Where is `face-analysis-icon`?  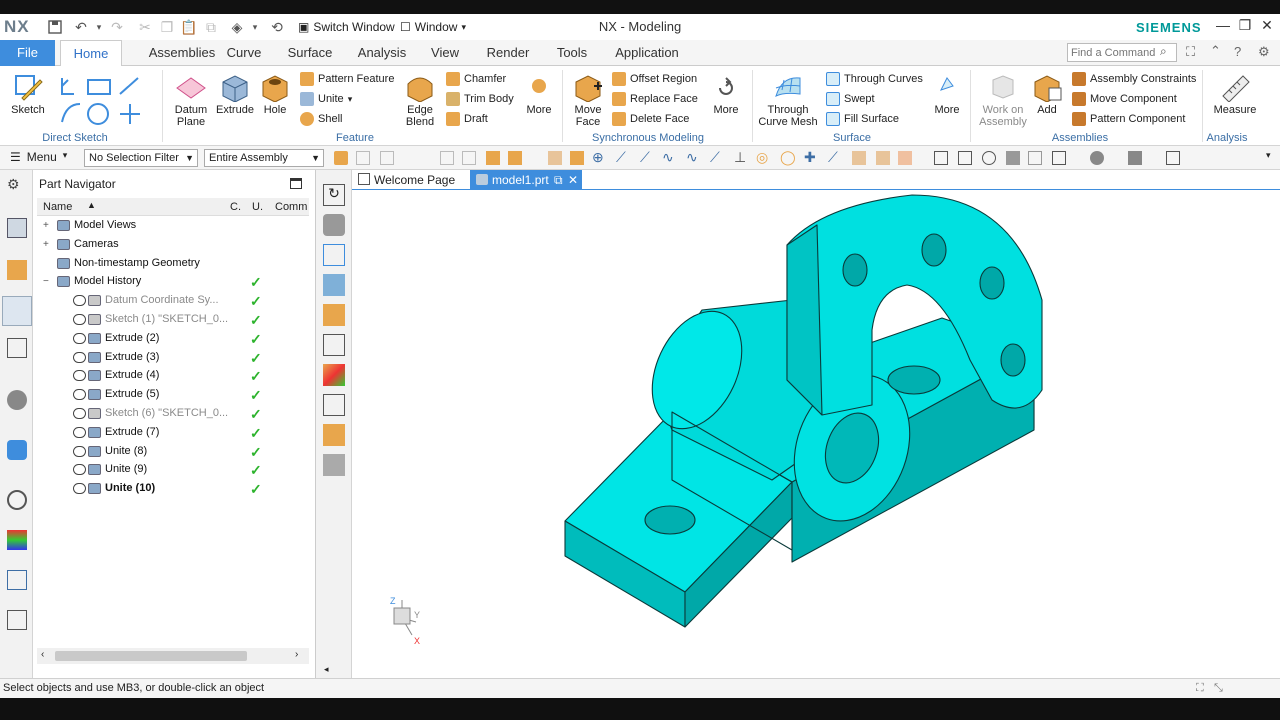 face-analysis-icon is located at coordinates (334, 375).